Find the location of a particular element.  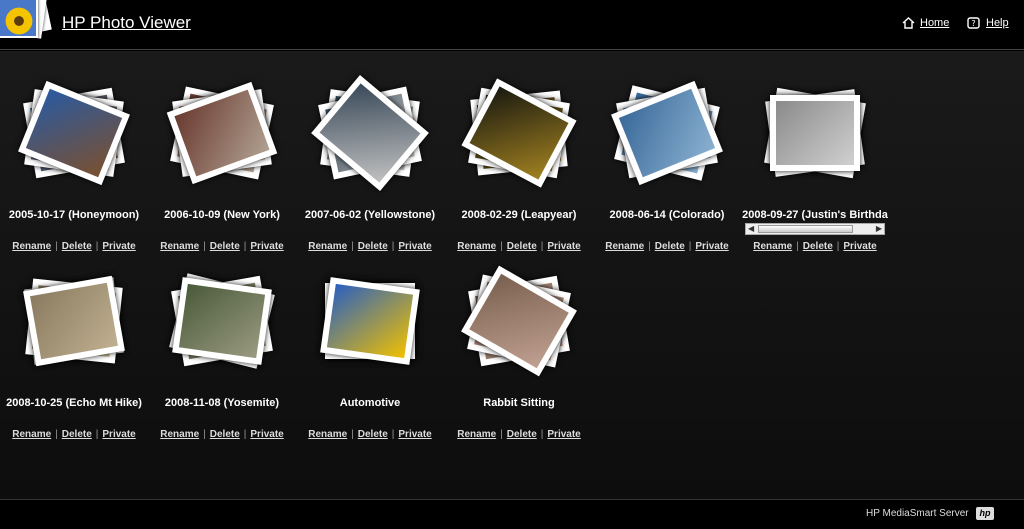

help-icon: ? is located at coordinates (973, 23).